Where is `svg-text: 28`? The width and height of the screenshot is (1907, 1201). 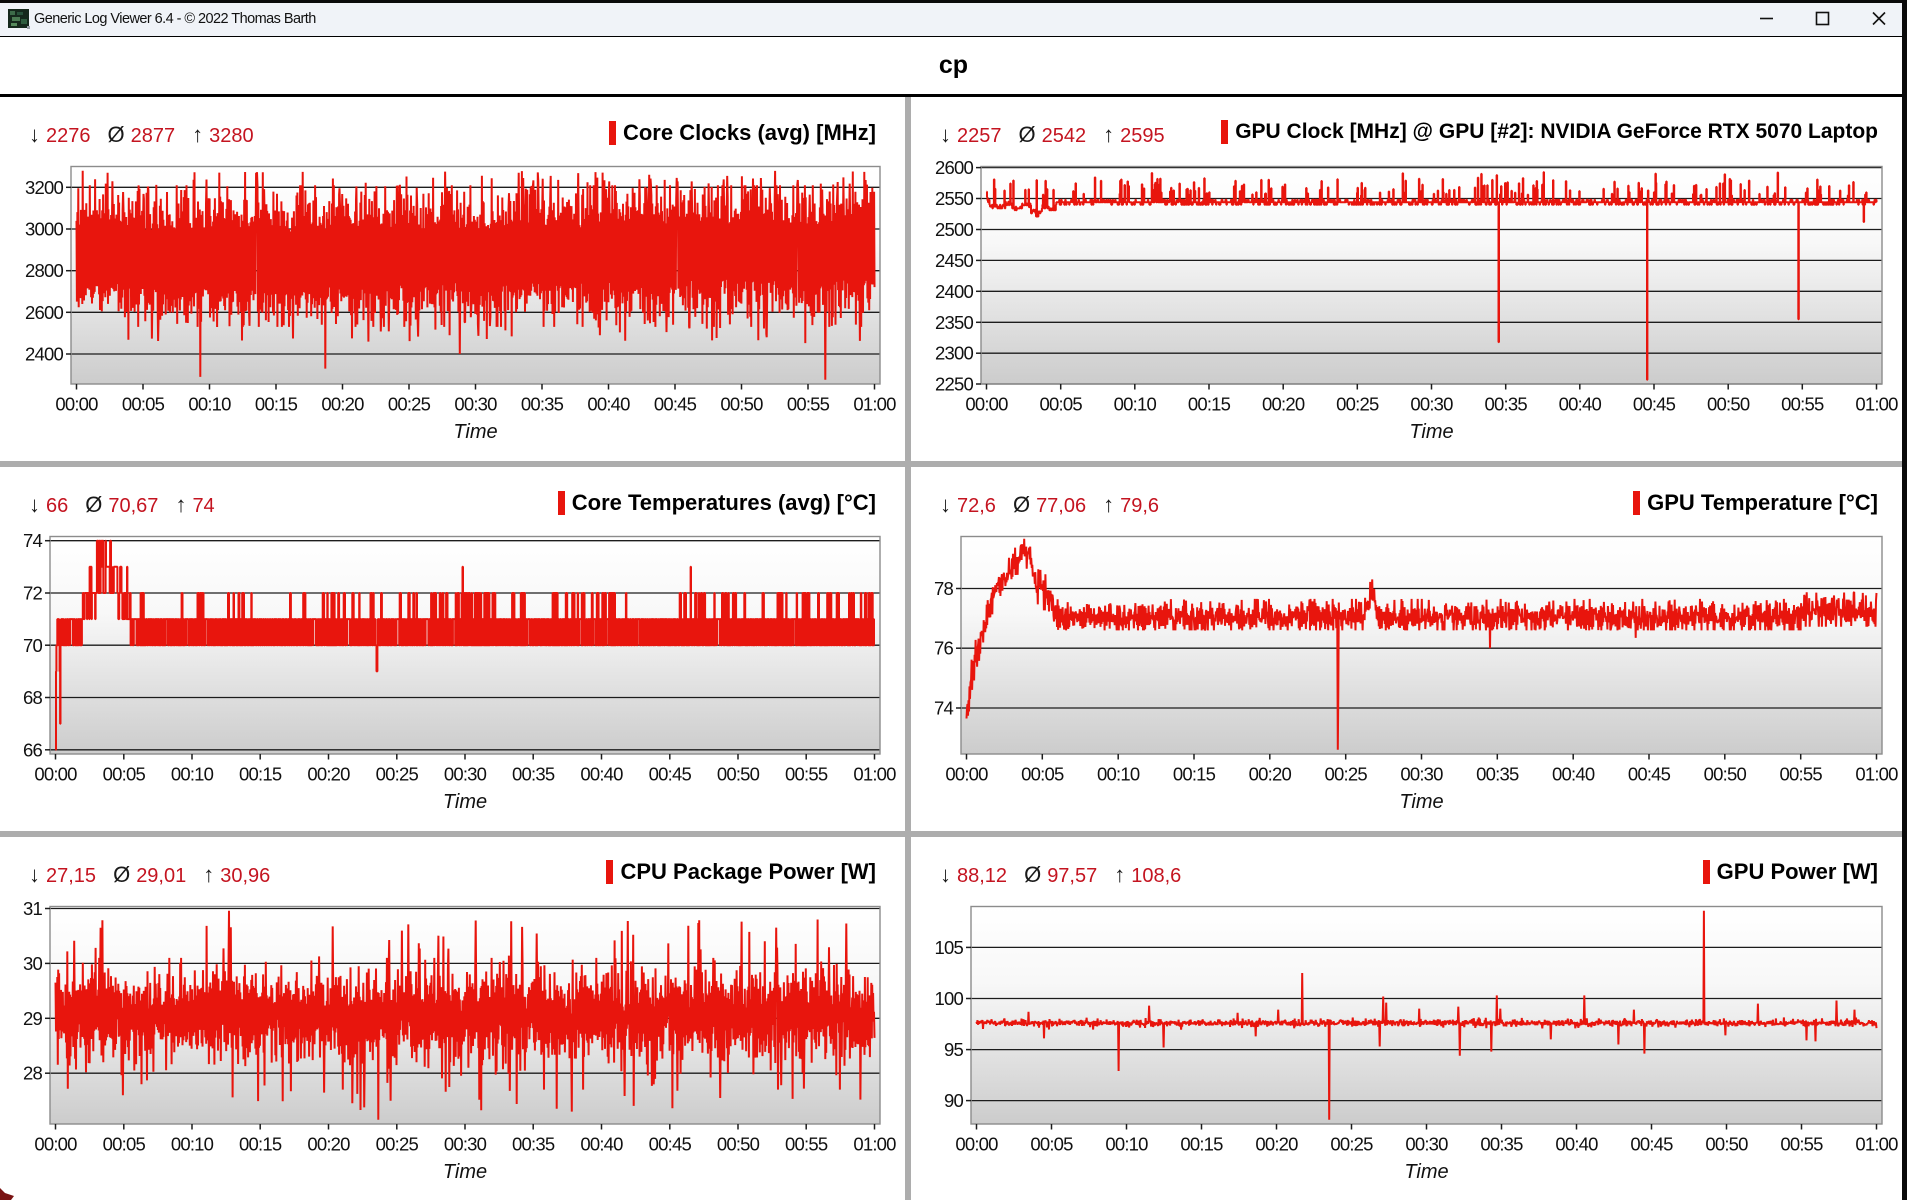
svg-text: 28 is located at coordinates (32, 1072).